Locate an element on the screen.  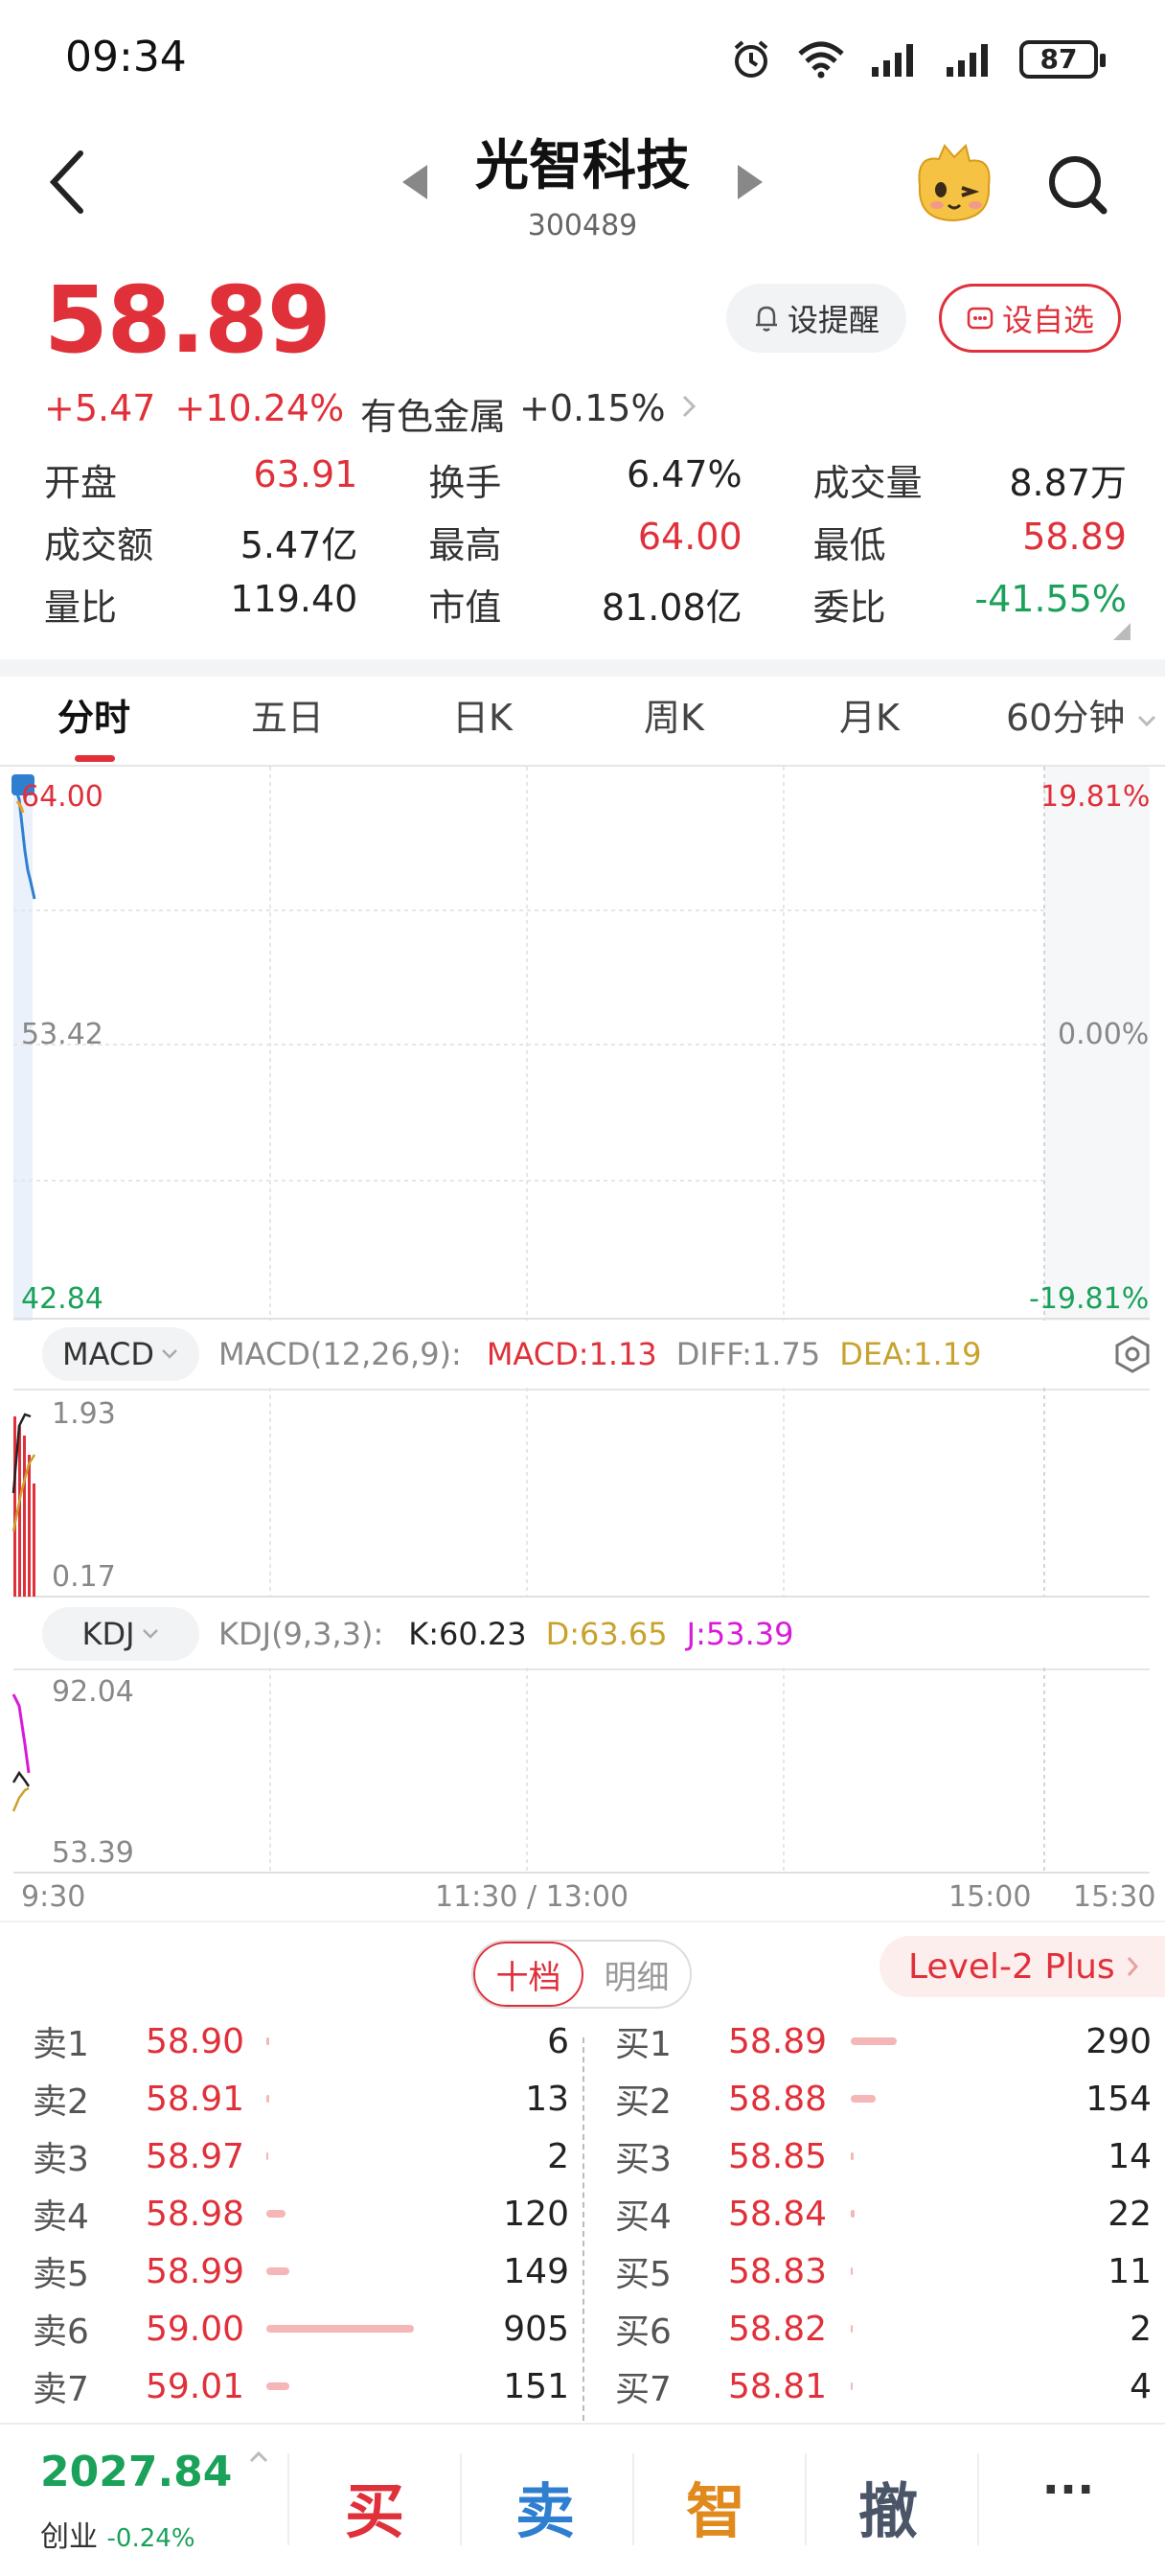
sell-row: 卖1 58.90 6 is located at coordinates (301, 2041).